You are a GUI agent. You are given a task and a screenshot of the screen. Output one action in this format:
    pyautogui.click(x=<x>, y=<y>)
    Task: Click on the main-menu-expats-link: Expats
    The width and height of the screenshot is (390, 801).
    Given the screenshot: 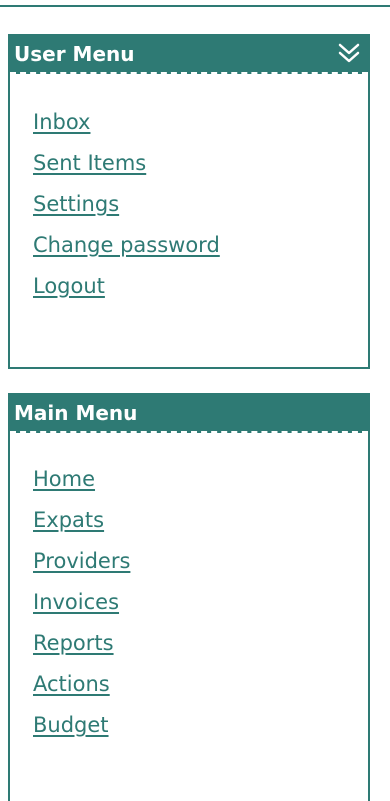 What is the action you would take?
    pyautogui.click(x=68, y=520)
    